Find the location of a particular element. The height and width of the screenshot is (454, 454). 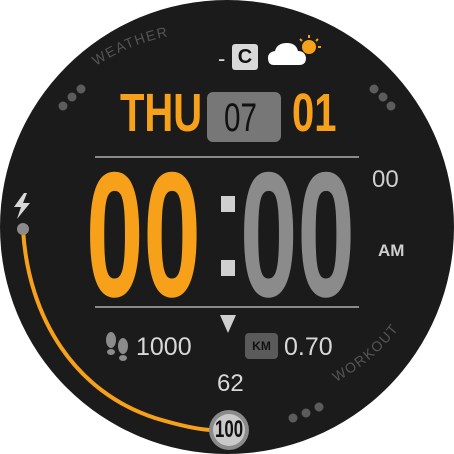

temperature-unit-badge: C is located at coordinates (245, 57).